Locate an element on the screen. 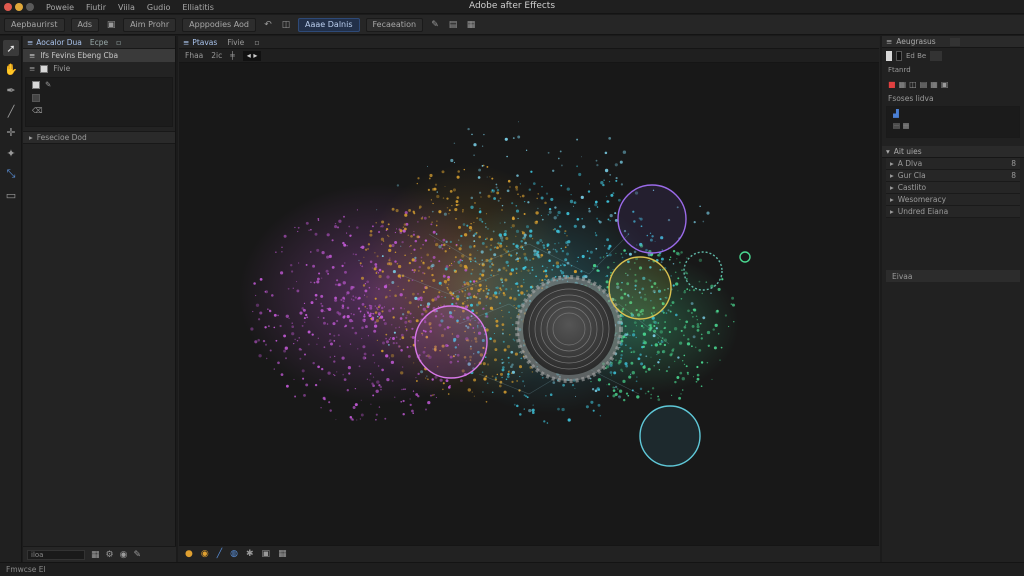 The width and height of the screenshot is (1024, 576). aae-dalnis-button: Aaae Dalnis is located at coordinates (329, 24).